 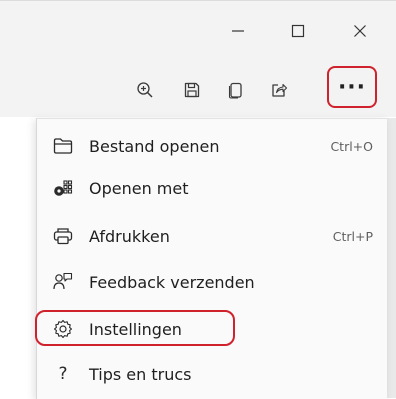 I want to click on save-button, so click(x=192, y=90).